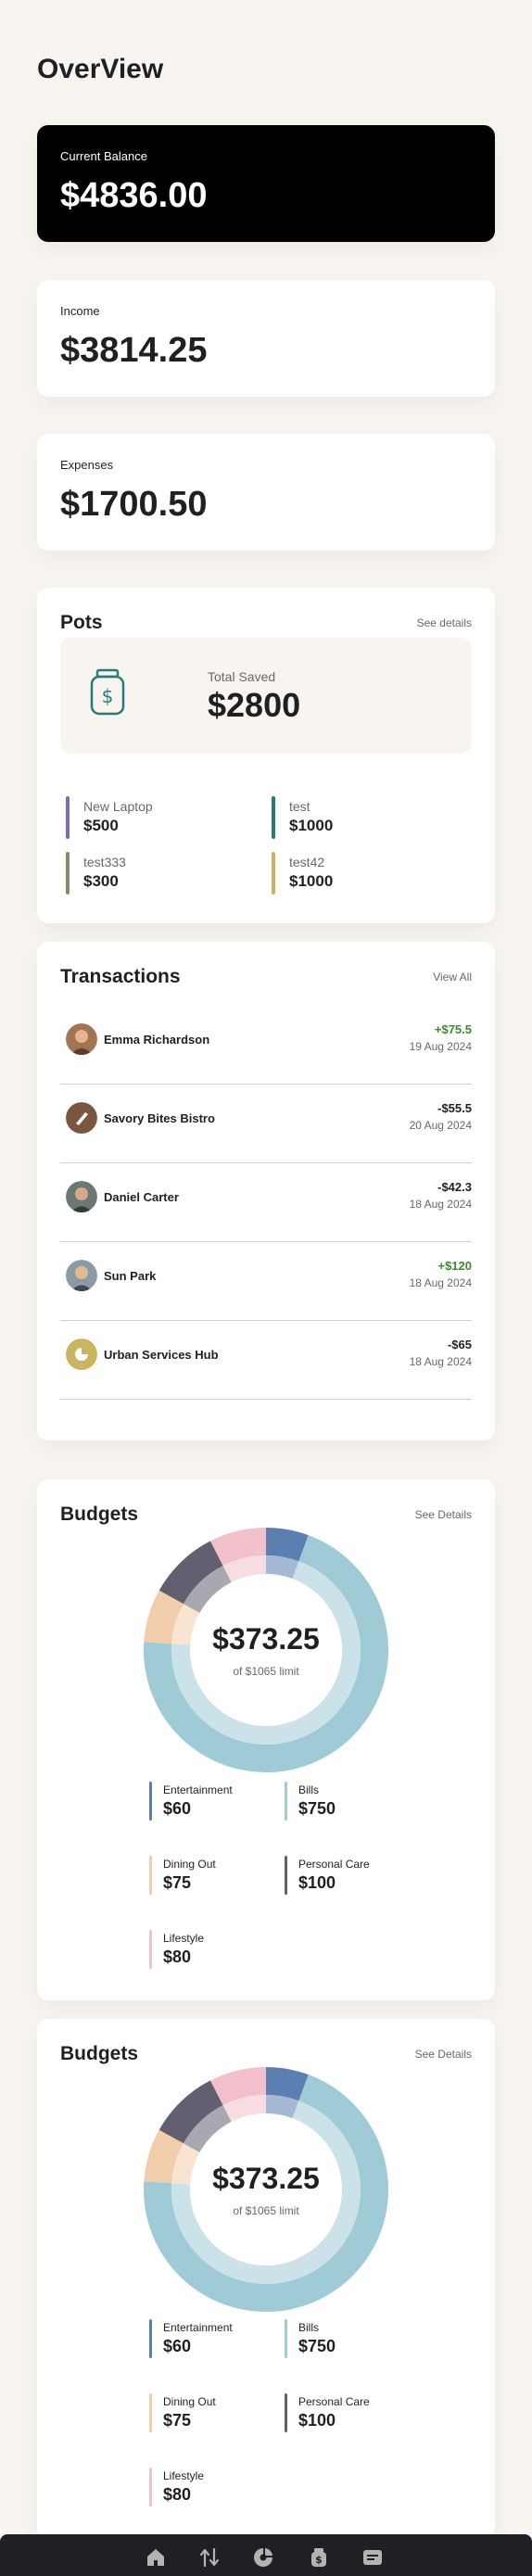 The height and width of the screenshot is (2576, 532). Describe the element at coordinates (134, 195) in the screenshot. I see `current-balance-amount: $4836.00` at that location.